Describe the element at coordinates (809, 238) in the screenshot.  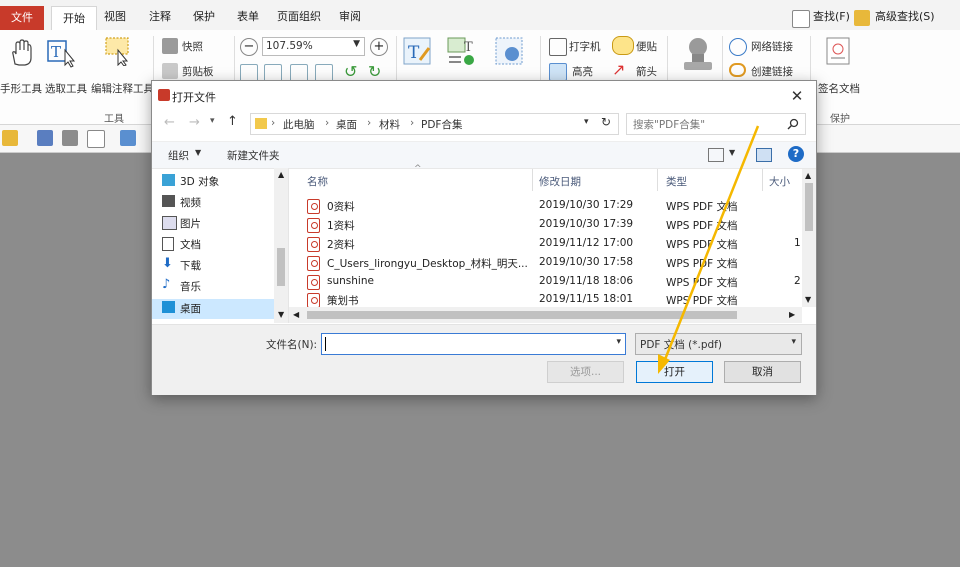
I see `list-scrollbar: ▲ ▼` at that location.